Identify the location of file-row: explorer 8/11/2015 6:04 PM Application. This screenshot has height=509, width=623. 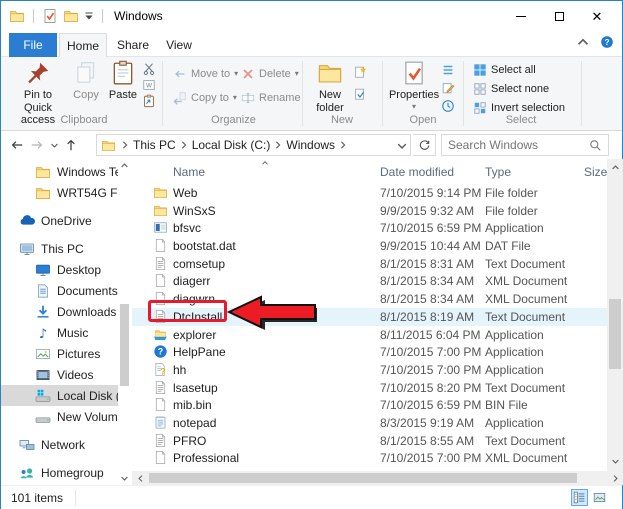
(369, 335).